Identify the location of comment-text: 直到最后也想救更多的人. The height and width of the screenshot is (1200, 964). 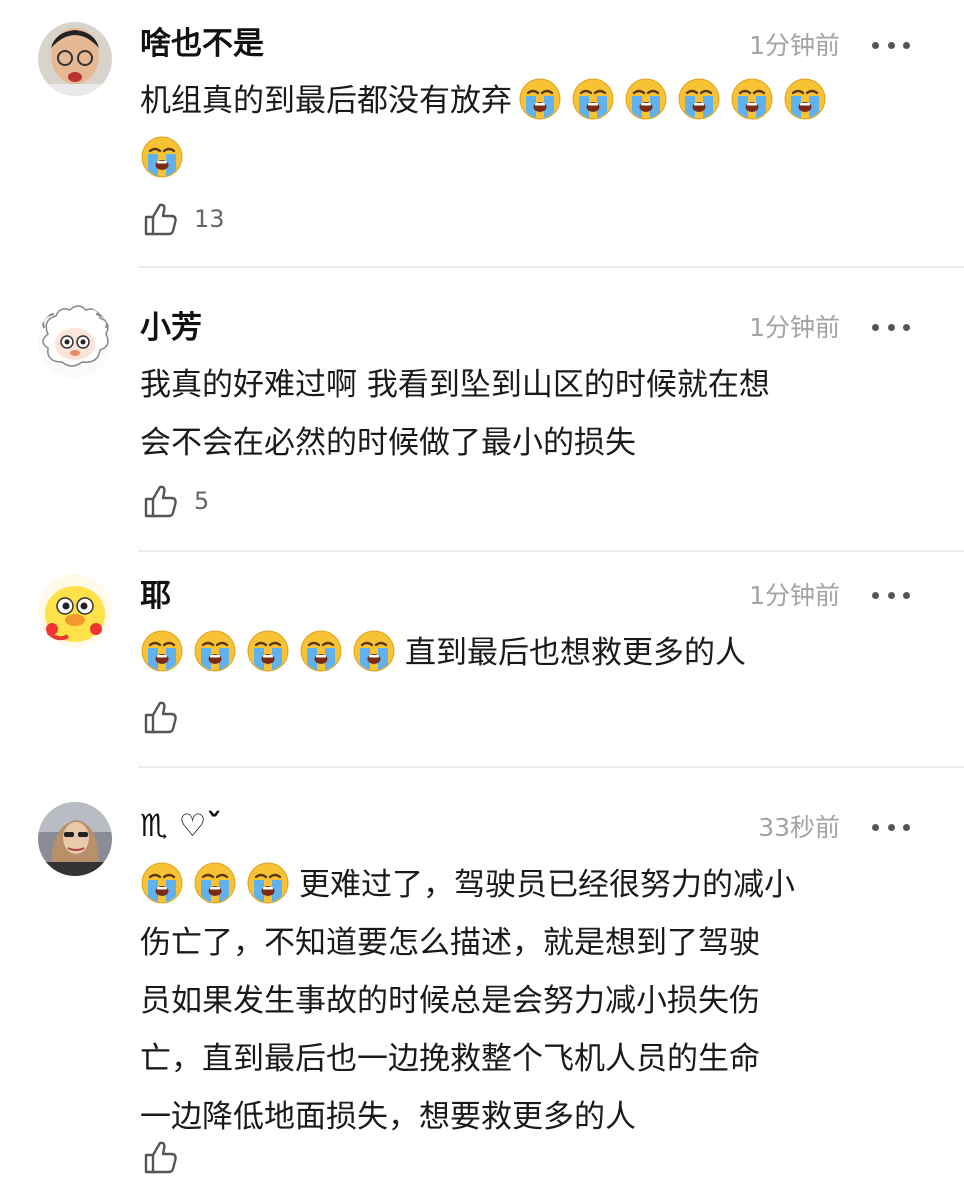
(530, 653).